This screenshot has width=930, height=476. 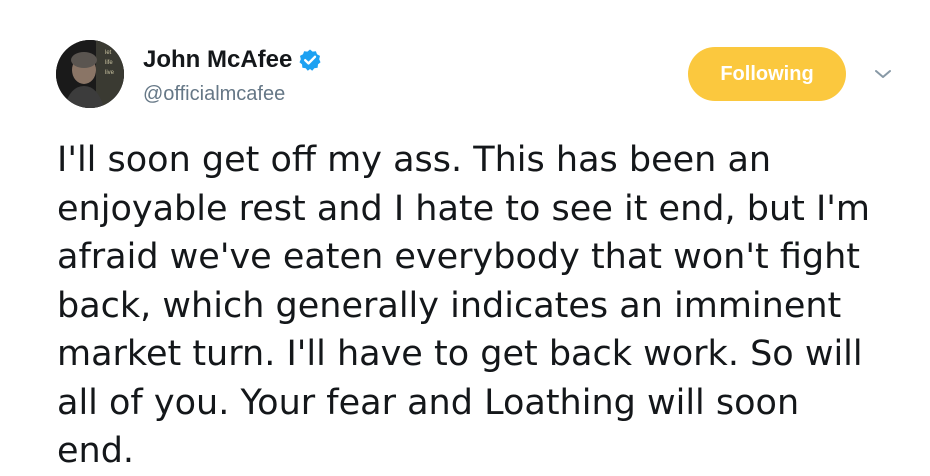 What do you see at coordinates (767, 74) in the screenshot?
I see `following-button: Following` at bounding box center [767, 74].